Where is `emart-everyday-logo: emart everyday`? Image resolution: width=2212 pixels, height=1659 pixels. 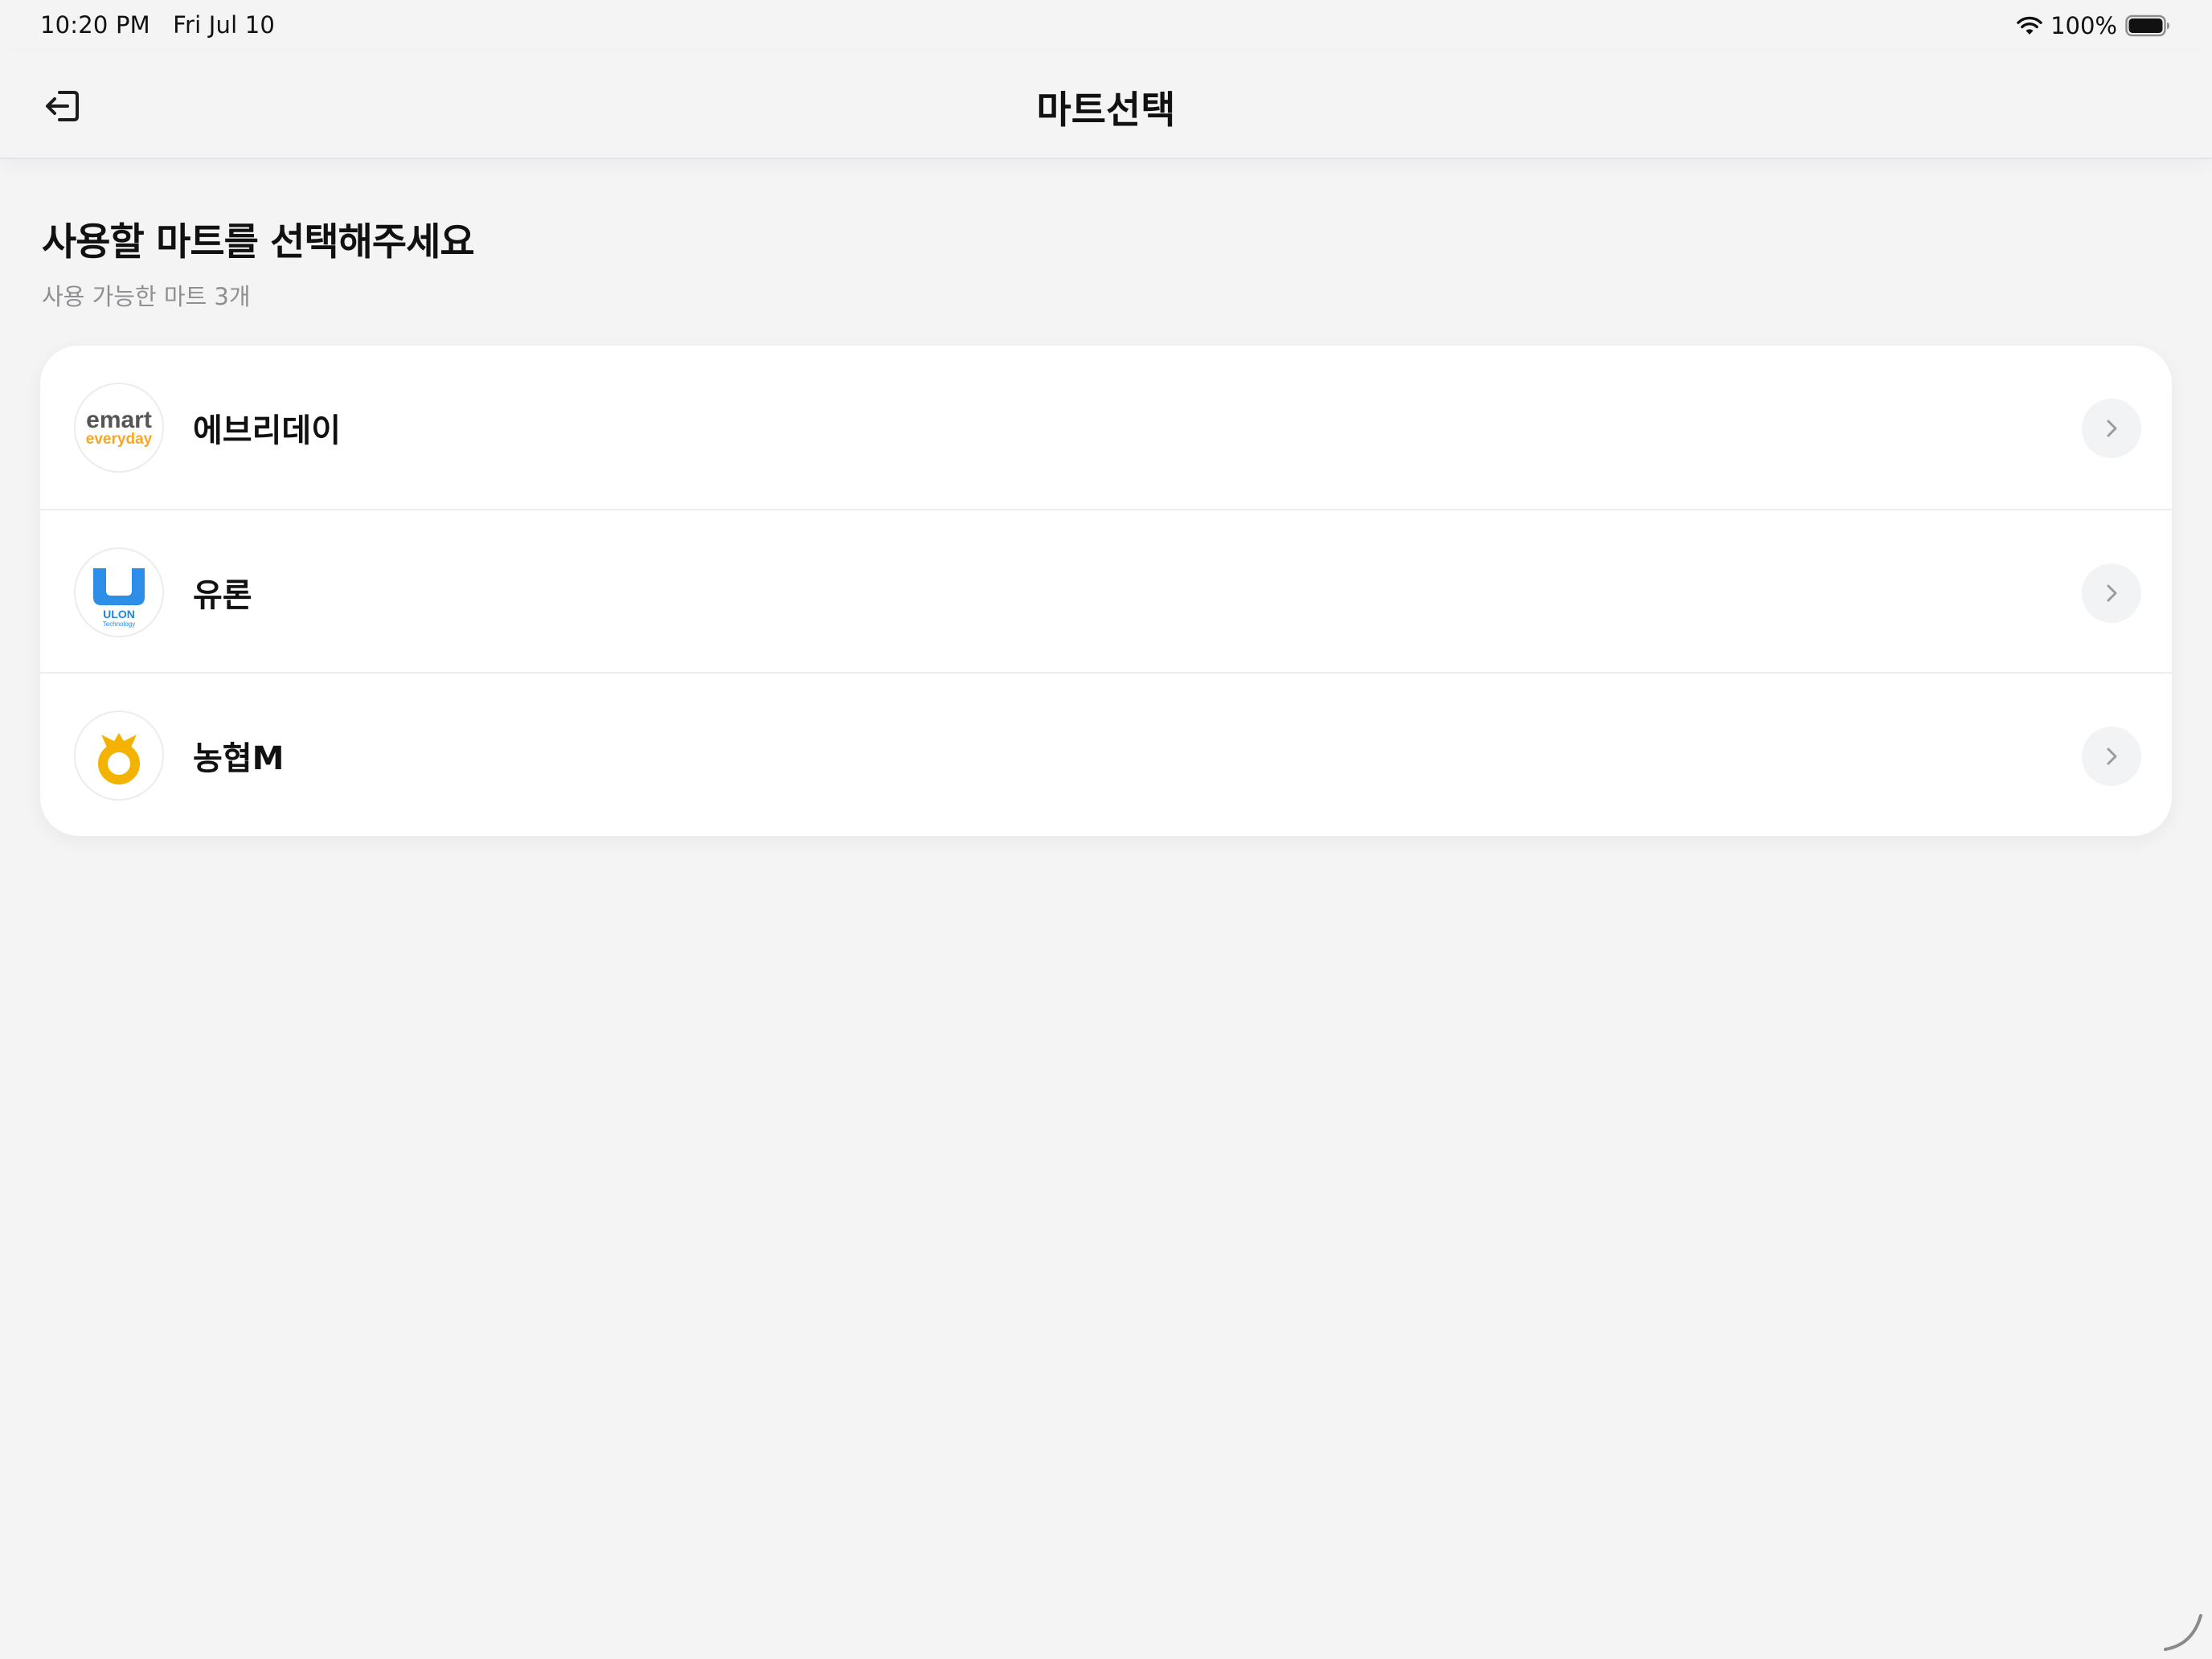 emart-everyday-logo: emart everyday is located at coordinates (119, 428).